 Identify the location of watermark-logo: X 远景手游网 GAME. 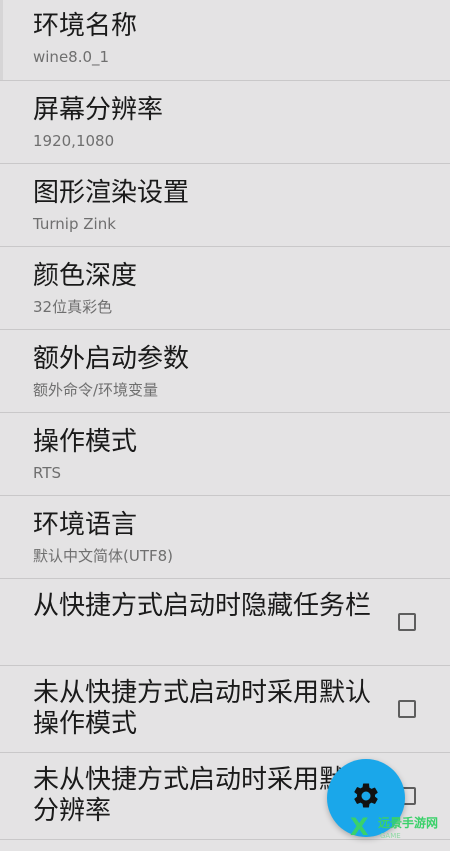
(398, 829).